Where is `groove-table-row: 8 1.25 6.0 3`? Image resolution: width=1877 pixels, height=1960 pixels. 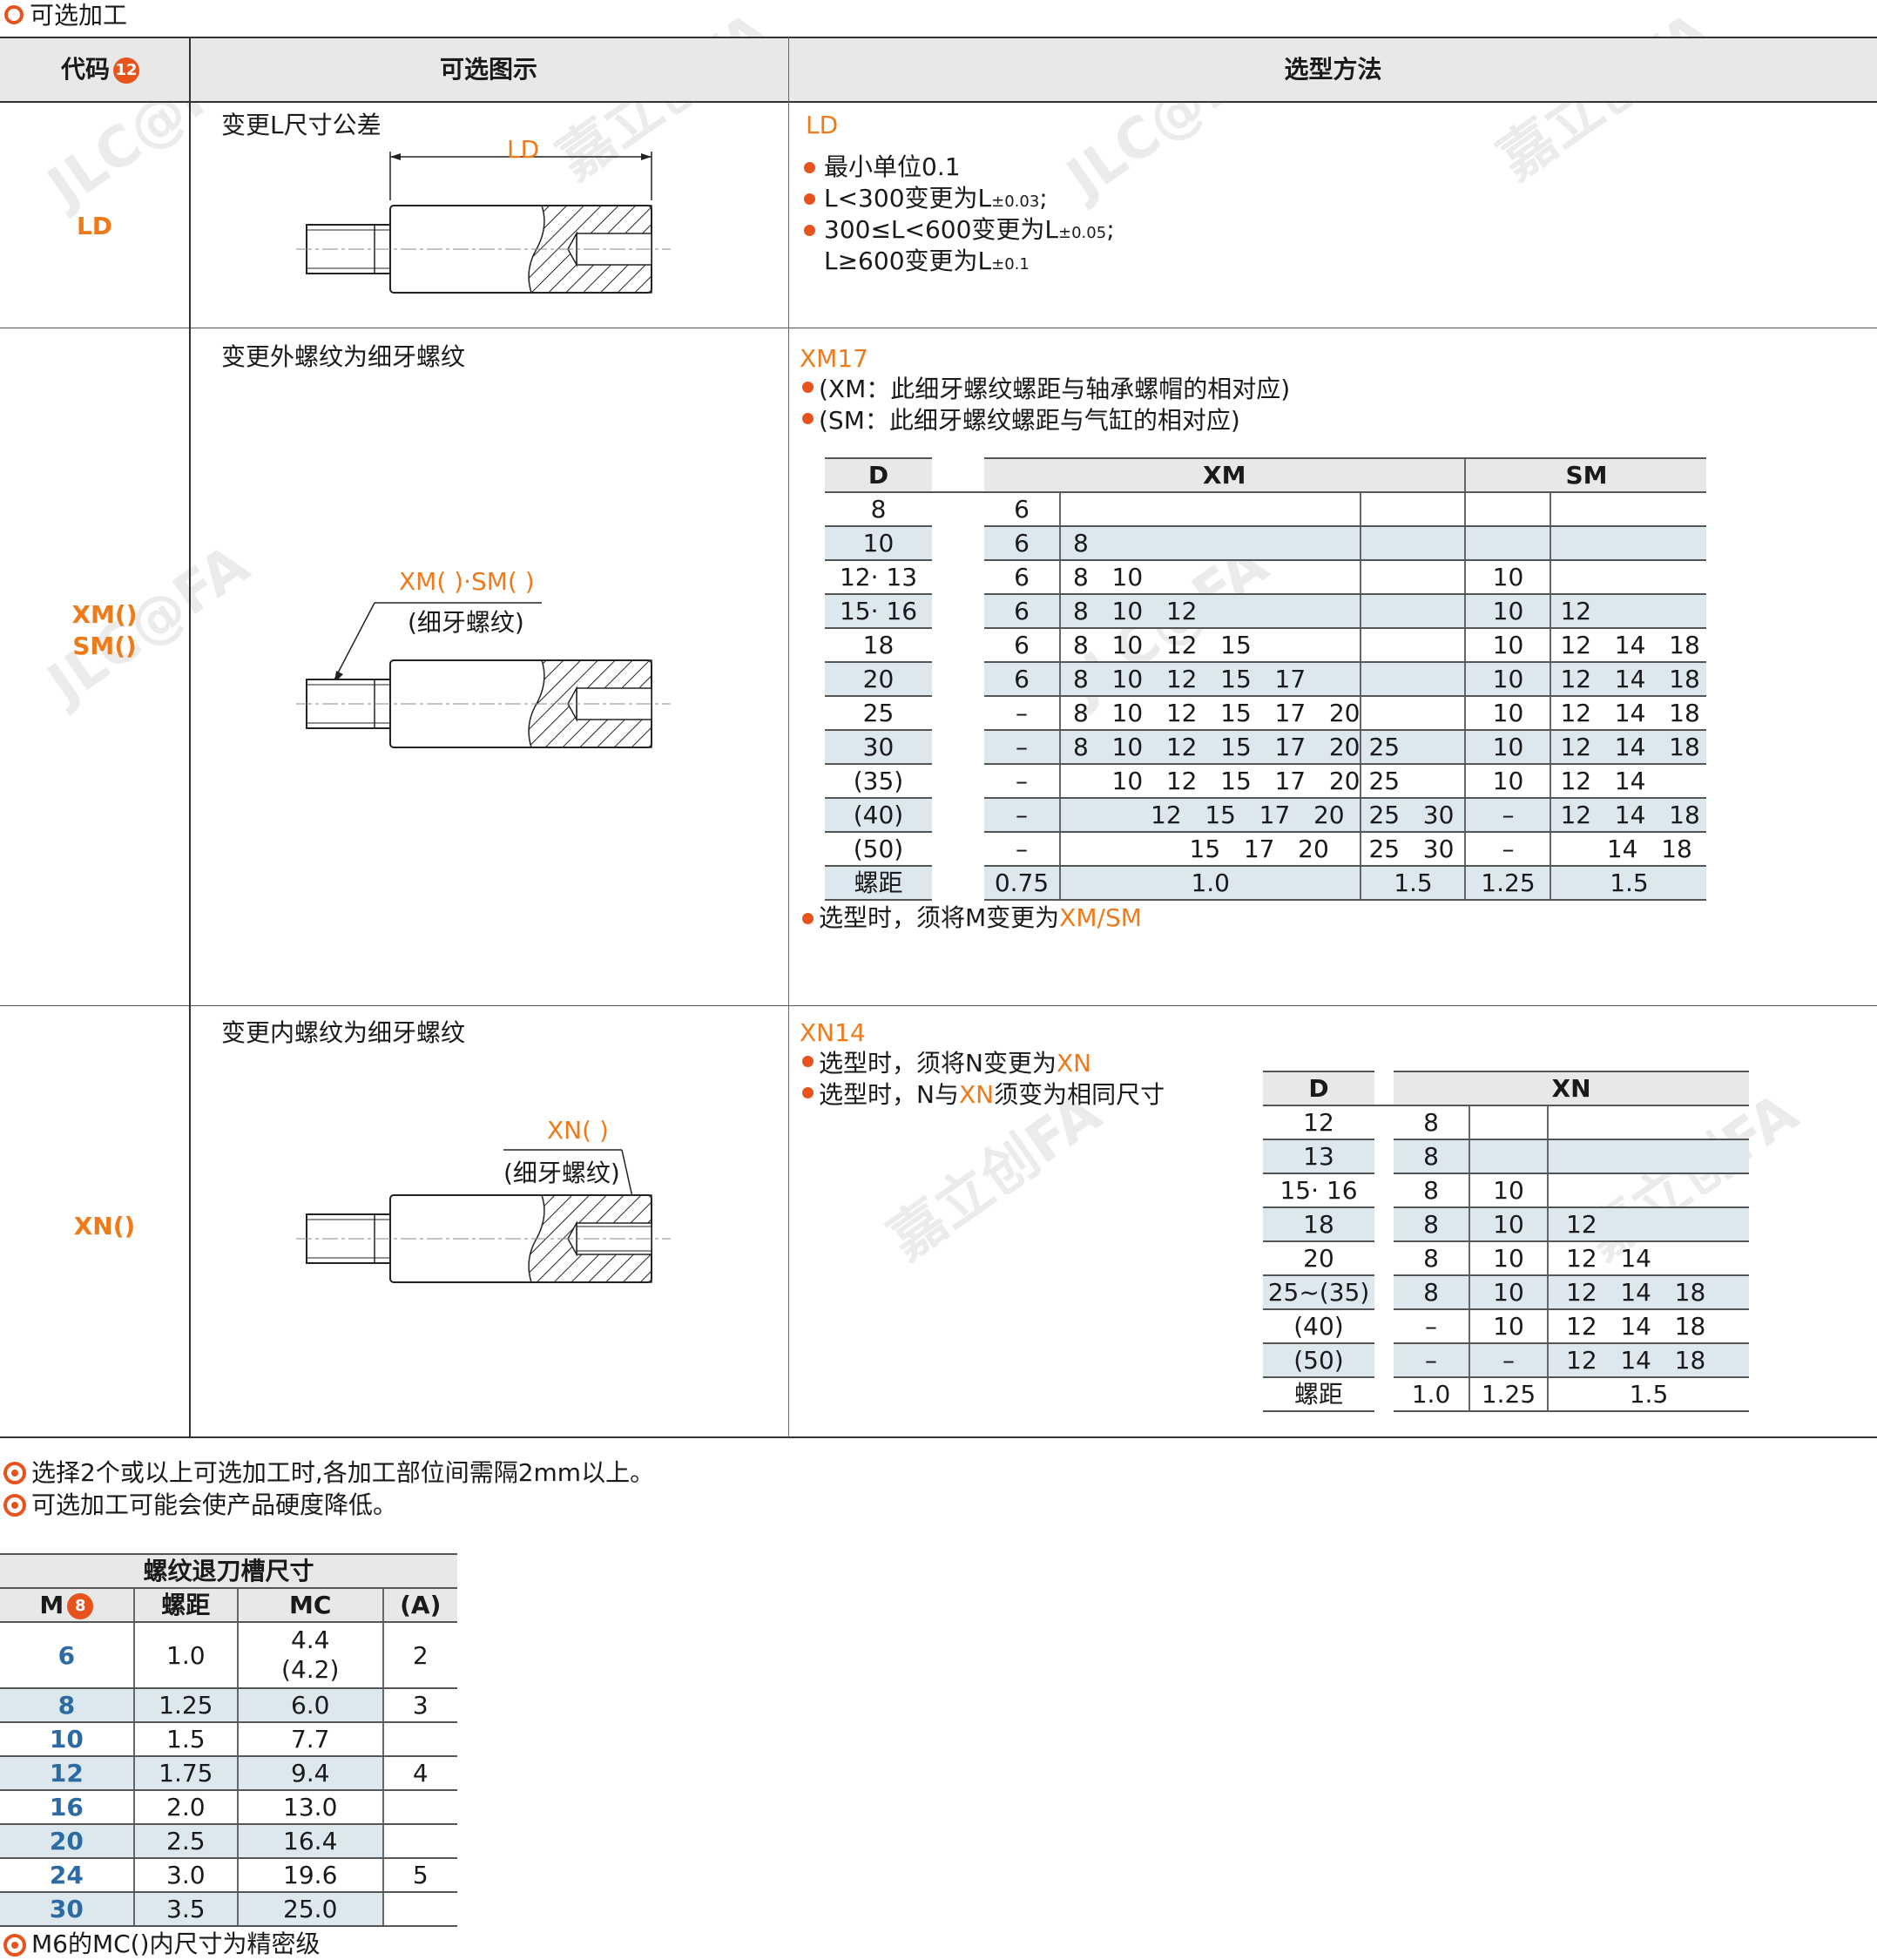
groove-table-row: 8 1.25 6.0 3 is located at coordinates (228, 1705).